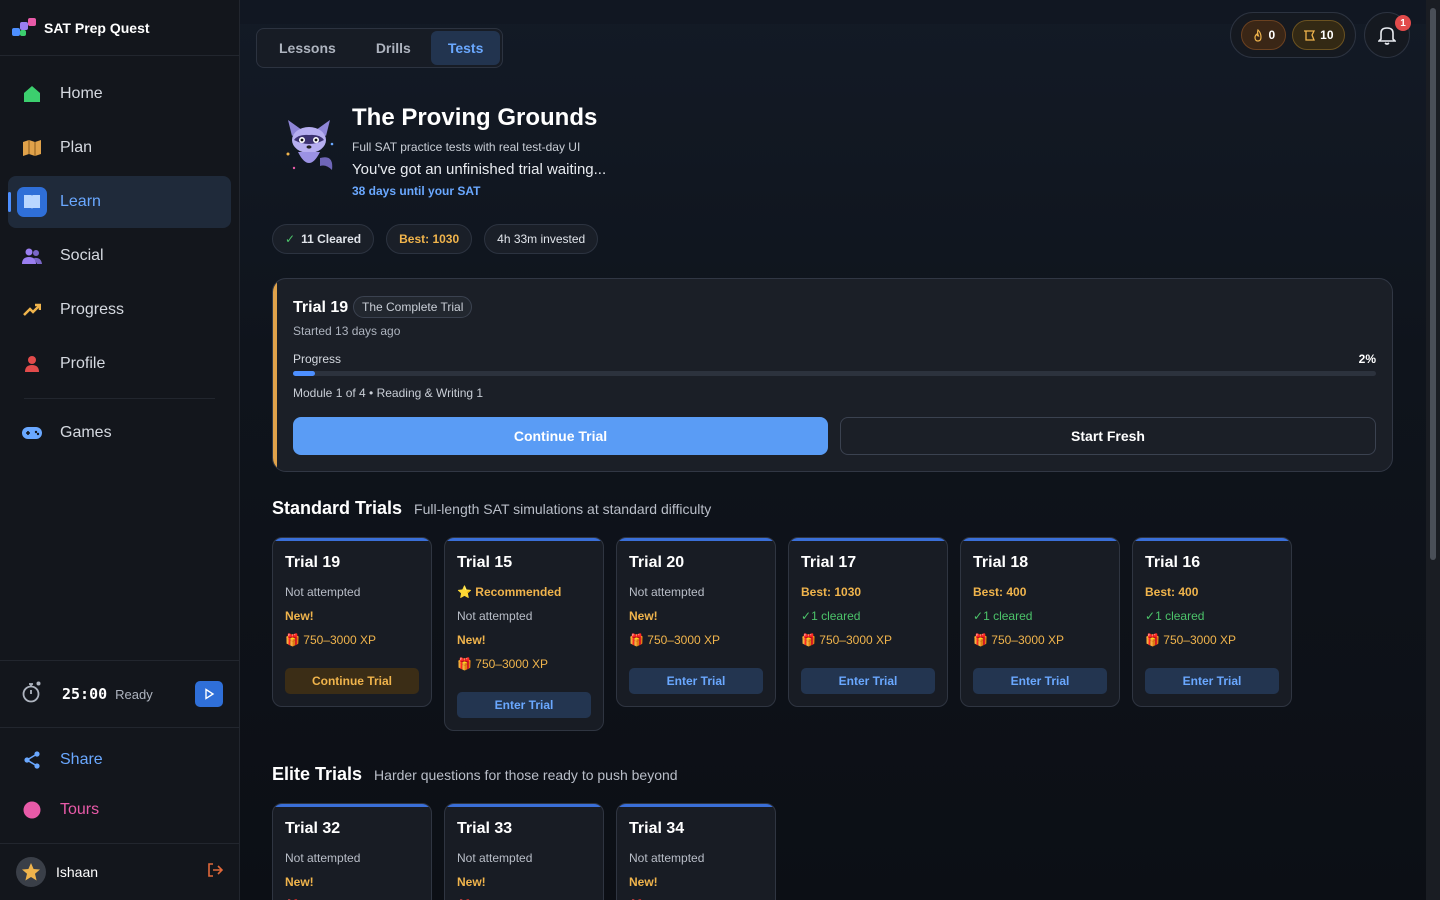  What do you see at coordinates (1264, 35) in the screenshot?
I see `streak-chip: 0` at bounding box center [1264, 35].